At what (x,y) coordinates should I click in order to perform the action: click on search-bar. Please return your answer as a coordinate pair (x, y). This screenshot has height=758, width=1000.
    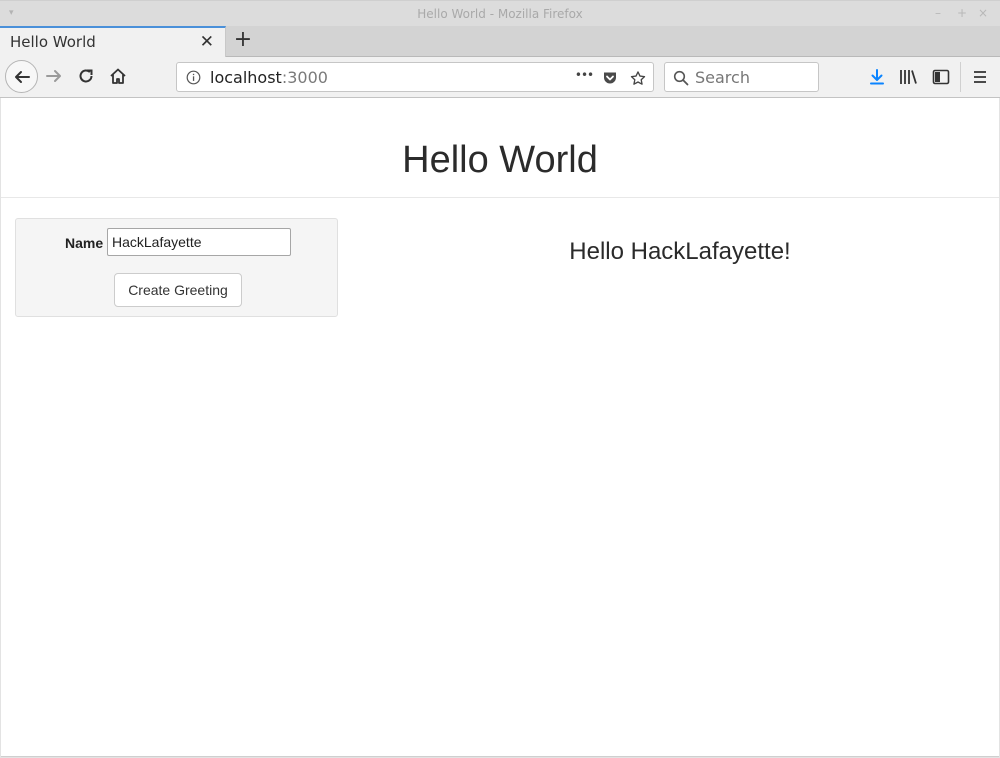
    Looking at the image, I should click on (741, 77).